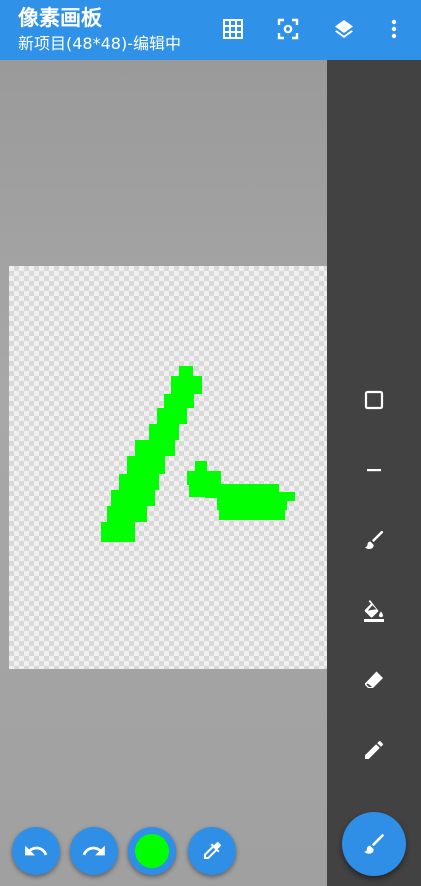 The height and width of the screenshot is (886, 421). I want to click on more-vert-icon, so click(394, 29).